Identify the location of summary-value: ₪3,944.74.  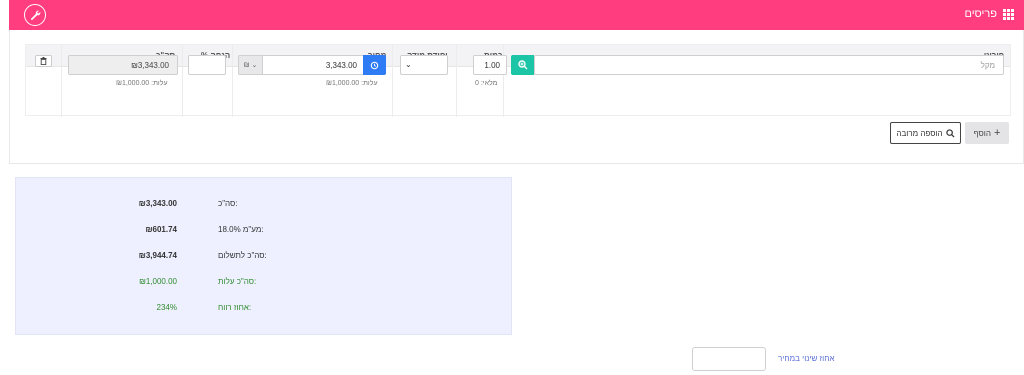
(157, 255).